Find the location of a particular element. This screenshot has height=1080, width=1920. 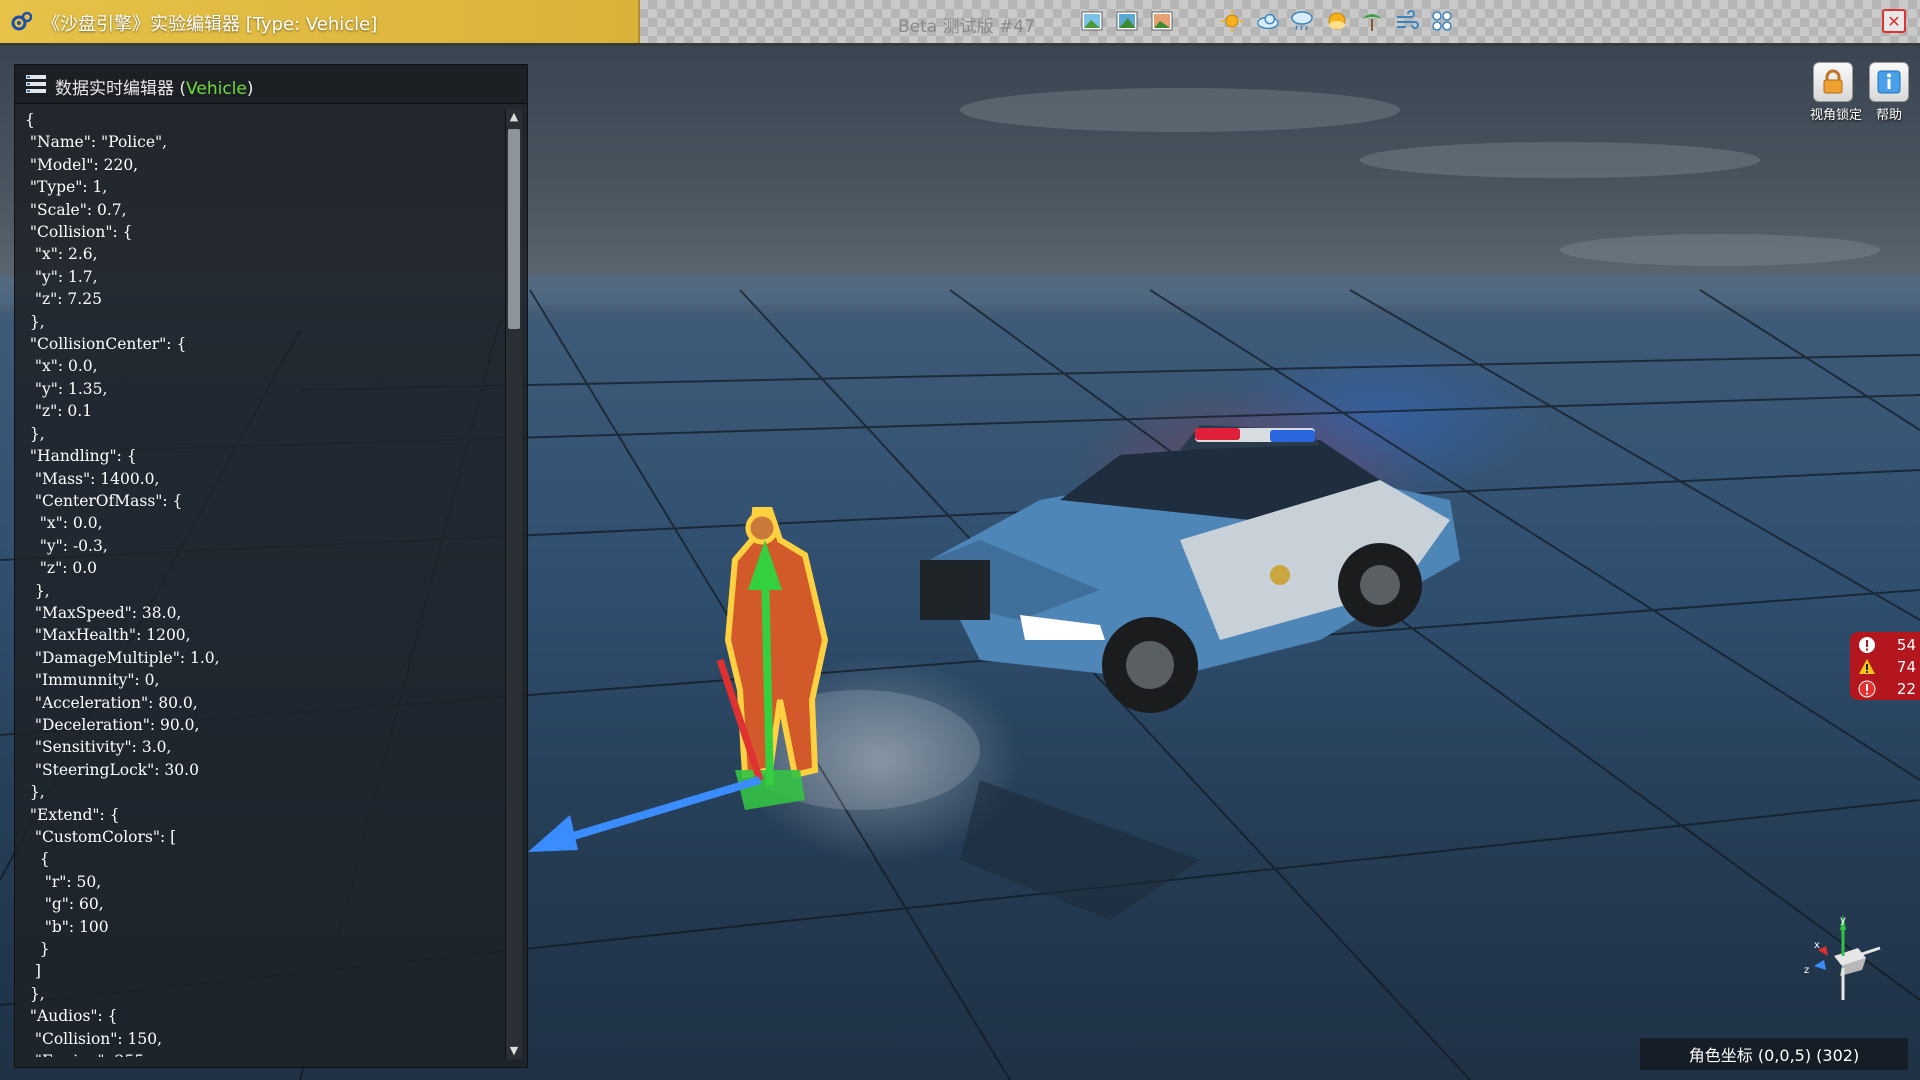

diagnostics-badge: 54 74 22 is located at coordinates (1885, 666).